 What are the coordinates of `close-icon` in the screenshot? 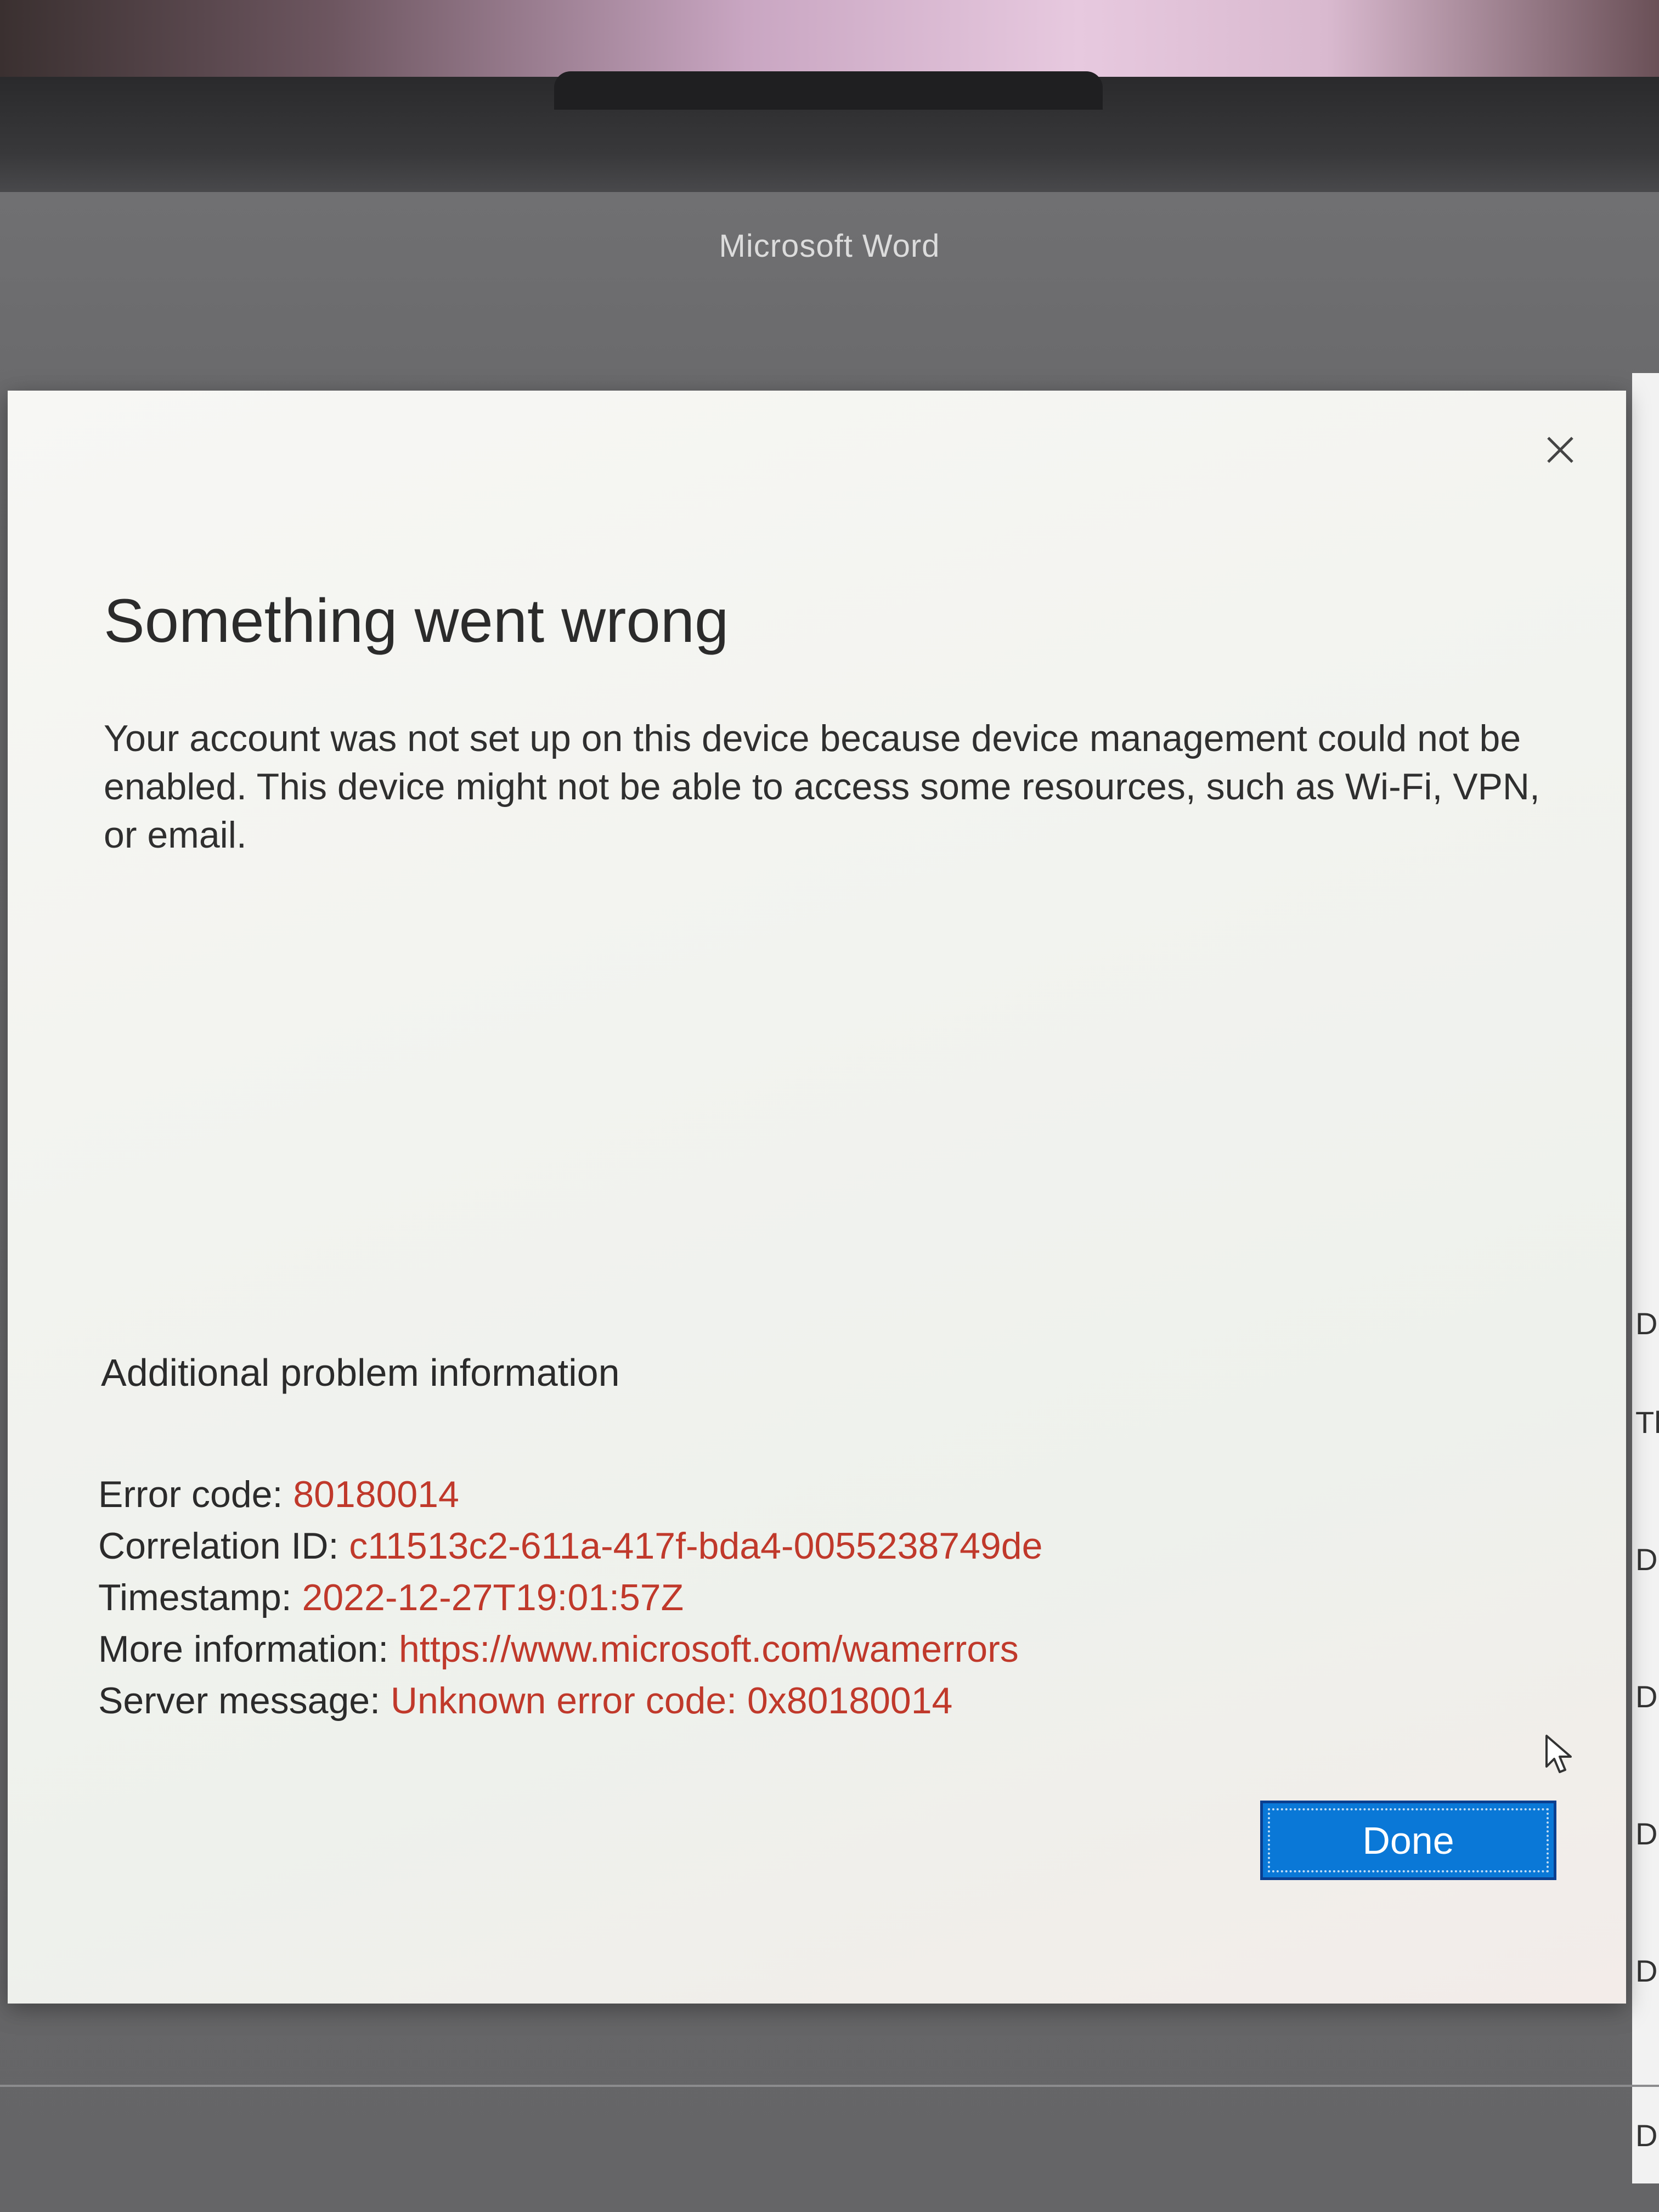 It's located at (1561, 452).